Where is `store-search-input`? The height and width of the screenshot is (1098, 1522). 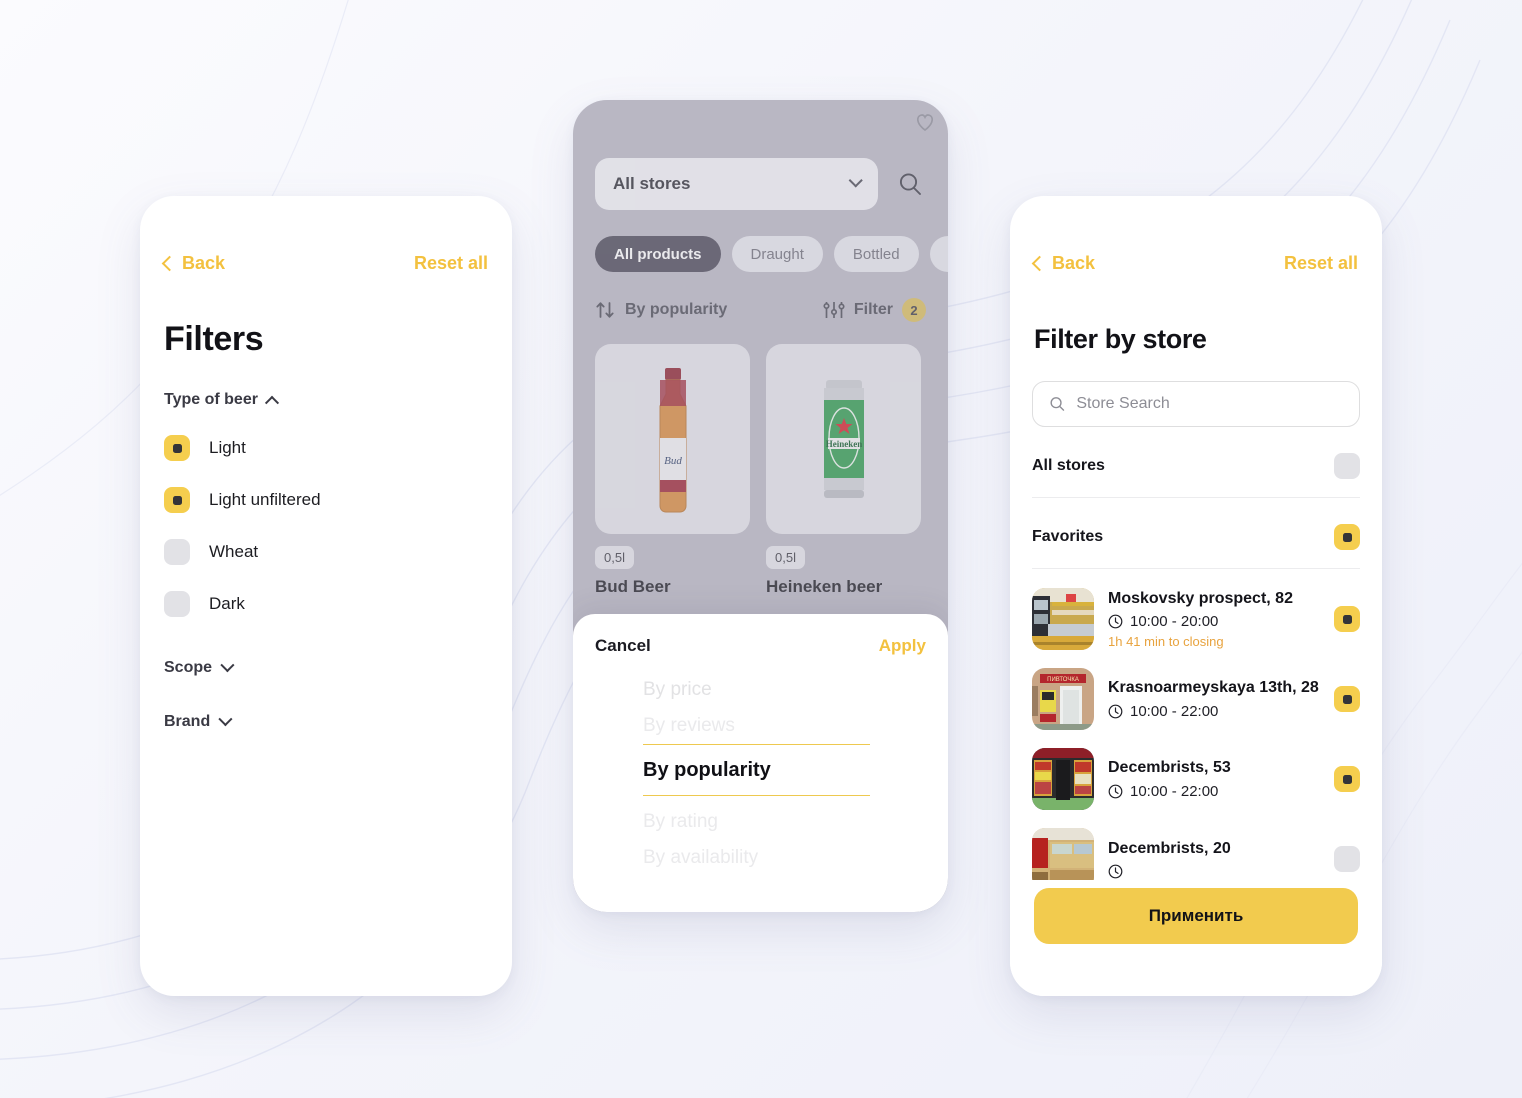
store-search-input is located at coordinates (1209, 404).